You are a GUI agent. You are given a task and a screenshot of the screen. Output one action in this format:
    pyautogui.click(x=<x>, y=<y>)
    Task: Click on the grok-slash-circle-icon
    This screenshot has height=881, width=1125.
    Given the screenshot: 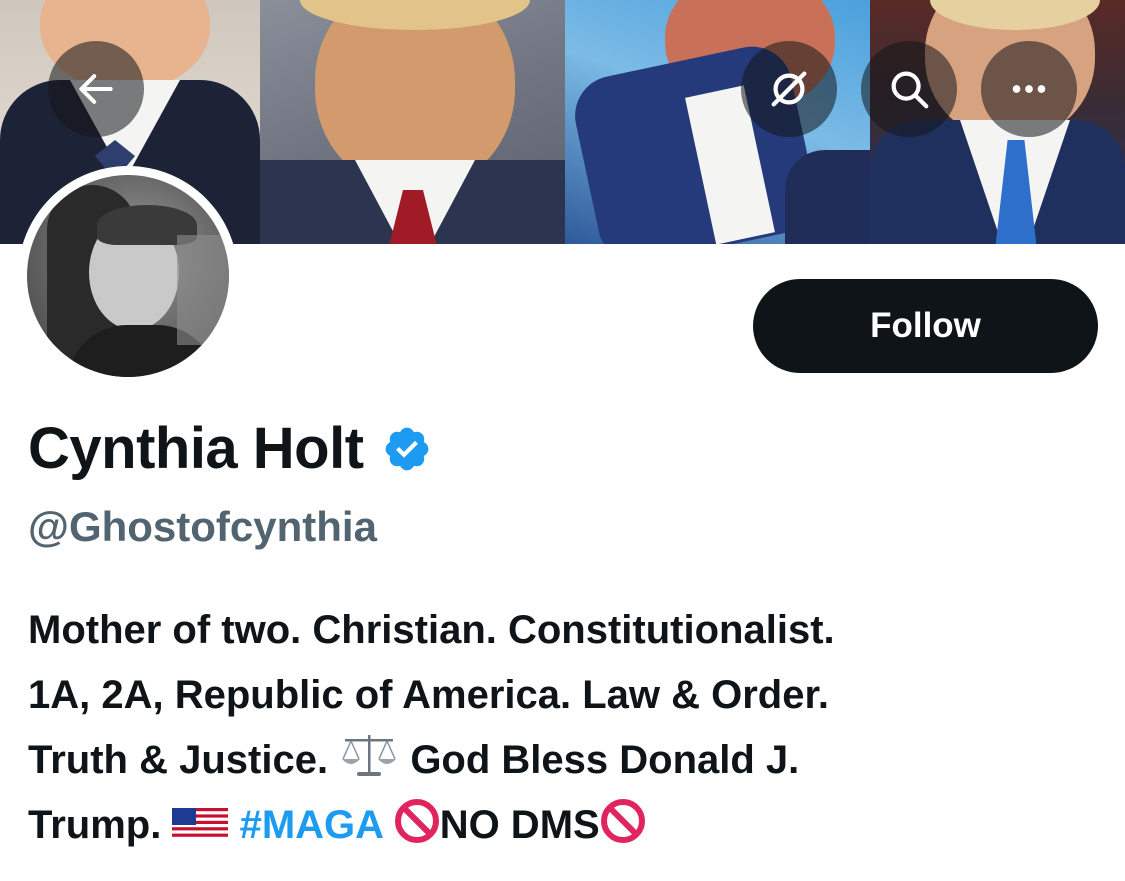 What is the action you would take?
    pyautogui.click(x=789, y=89)
    